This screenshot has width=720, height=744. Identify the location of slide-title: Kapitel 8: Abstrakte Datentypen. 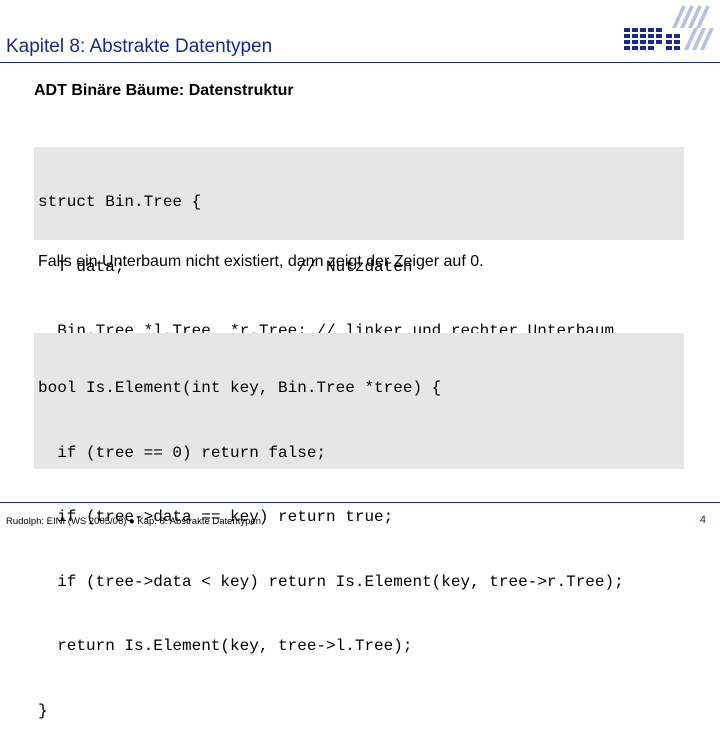
(139, 46).